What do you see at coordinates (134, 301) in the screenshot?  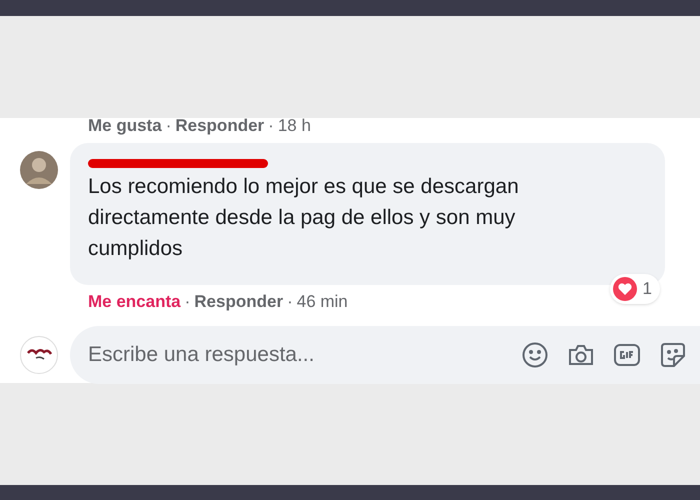 I see `action-link: Me encanta` at bounding box center [134, 301].